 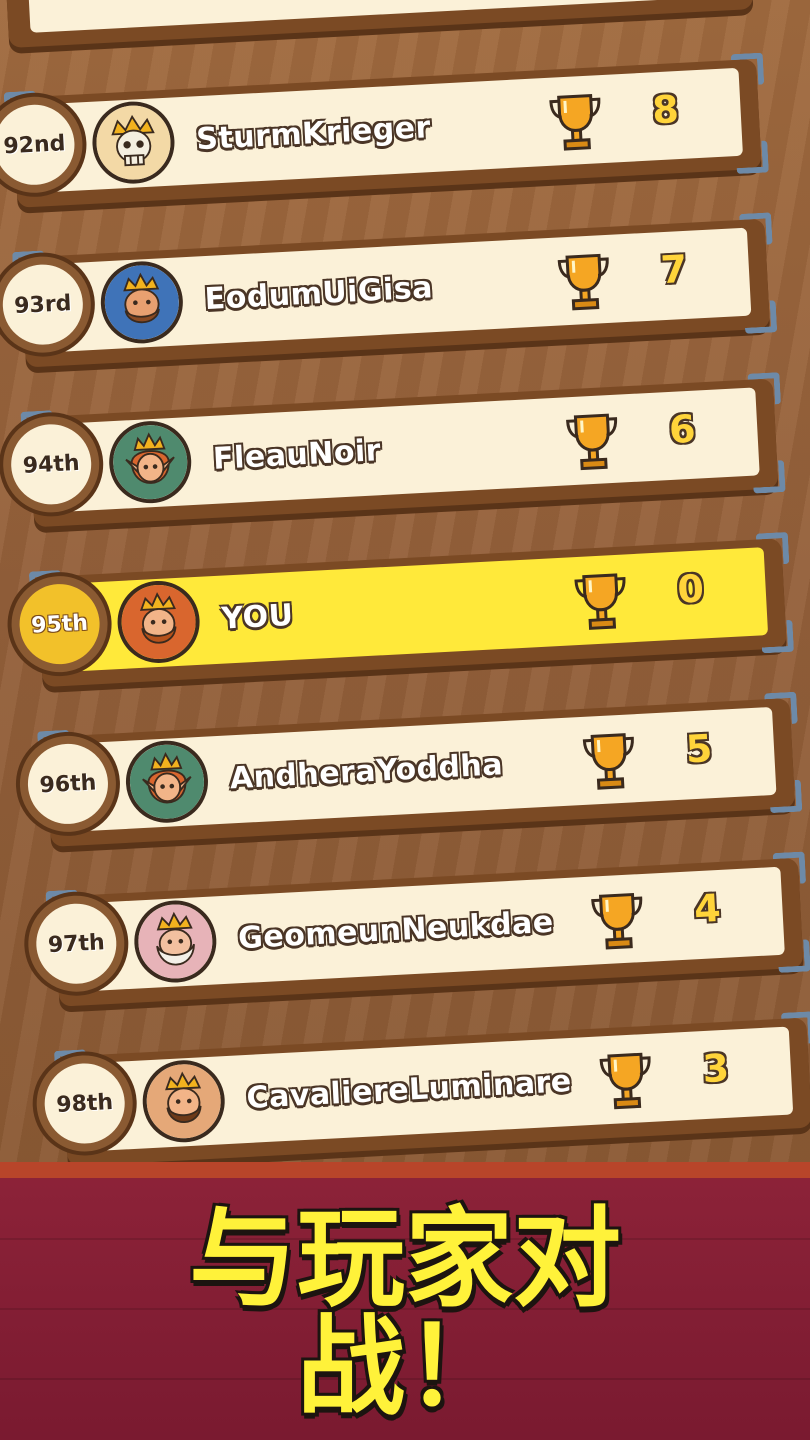 I want to click on leaderboard-row: 98th CavaliereLuminare 3, so click(x=421, y=1084).